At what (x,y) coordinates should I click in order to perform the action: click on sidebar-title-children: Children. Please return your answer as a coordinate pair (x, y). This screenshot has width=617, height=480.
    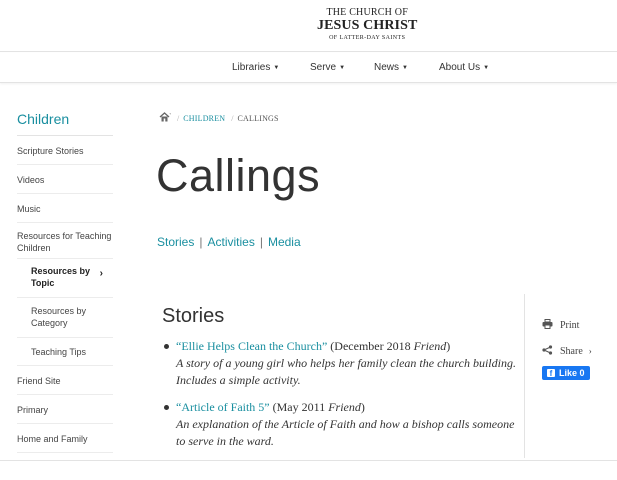
    Looking at the image, I should click on (65, 121).